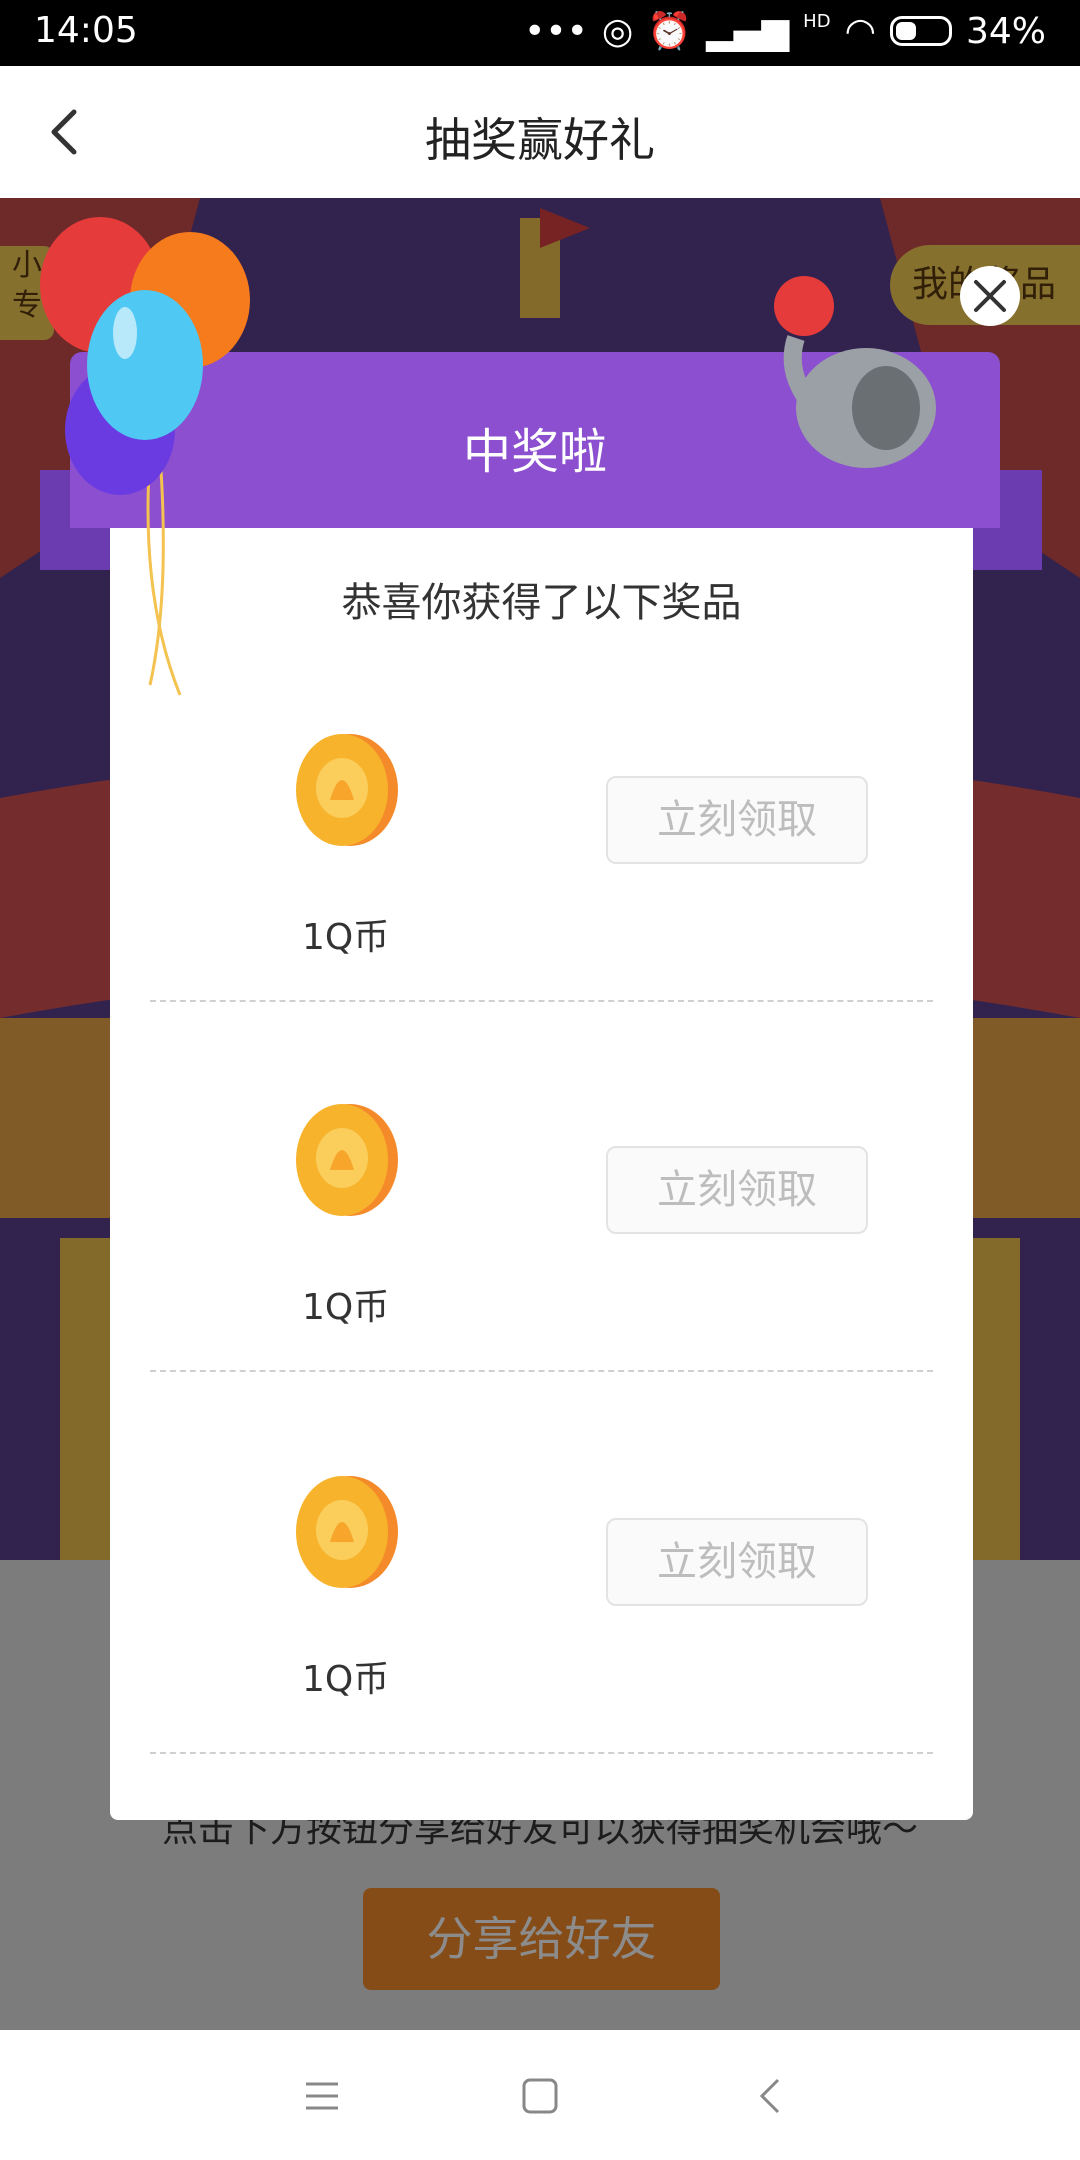 This screenshot has width=1080, height=2160. What do you see at coordinates (155, 465) in the screenshot?
I see `balloons-decoration` at bounding box center [155, 465].